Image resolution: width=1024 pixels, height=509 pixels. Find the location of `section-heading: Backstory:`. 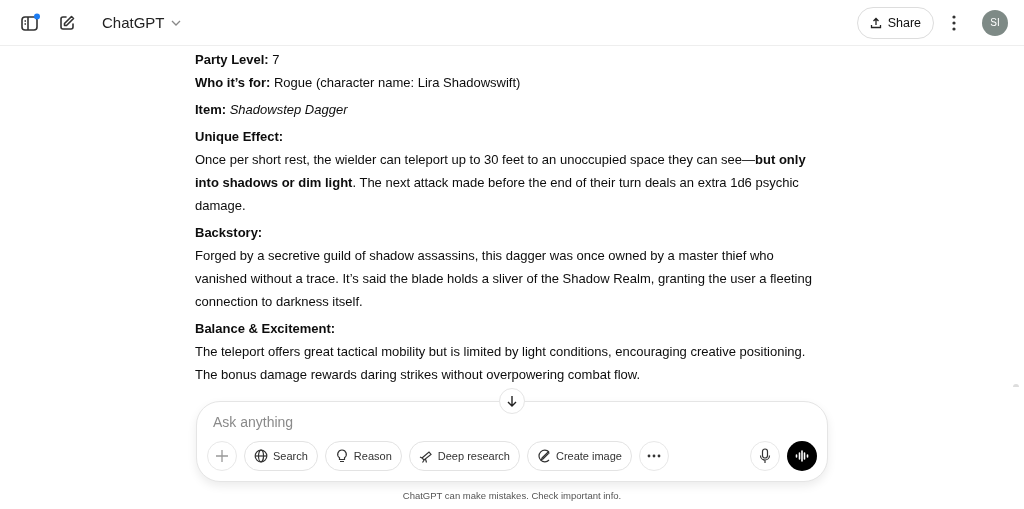

section-heading: Backstory: is located at coordinates (229, 233).